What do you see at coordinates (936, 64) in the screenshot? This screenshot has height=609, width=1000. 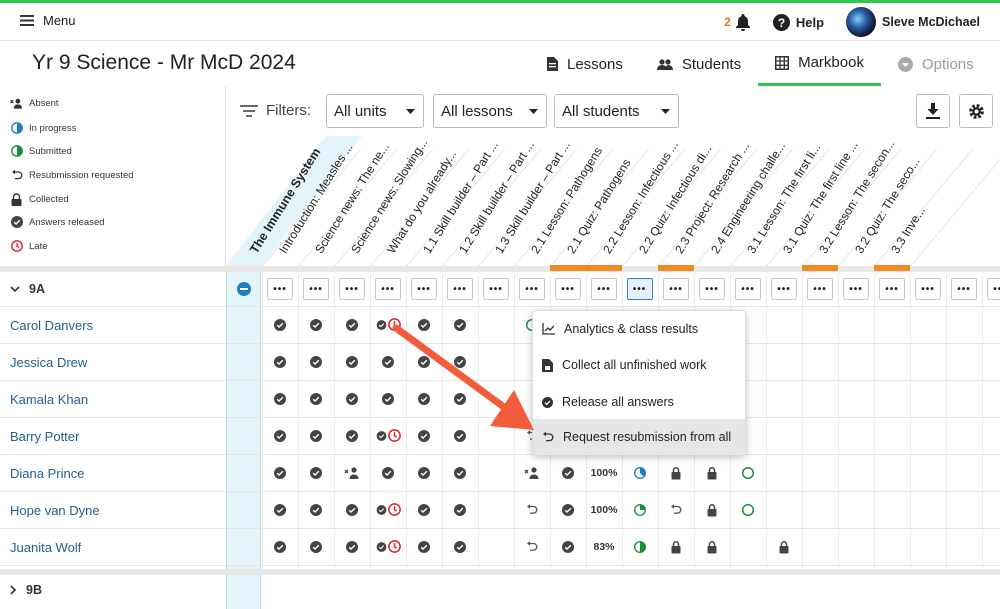 I see `tab-options: Options` at bounding box center [936, 64].